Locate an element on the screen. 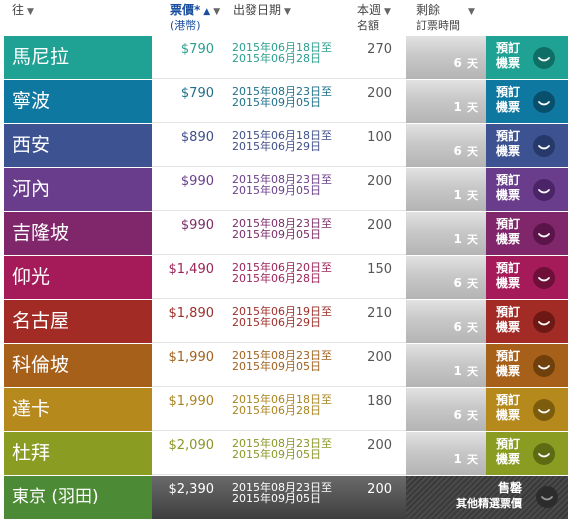 This screenshot has height=525, width=572. header-remaining: 剩餘 ▼ 訂票時間 is located at coordinates (445, 18).